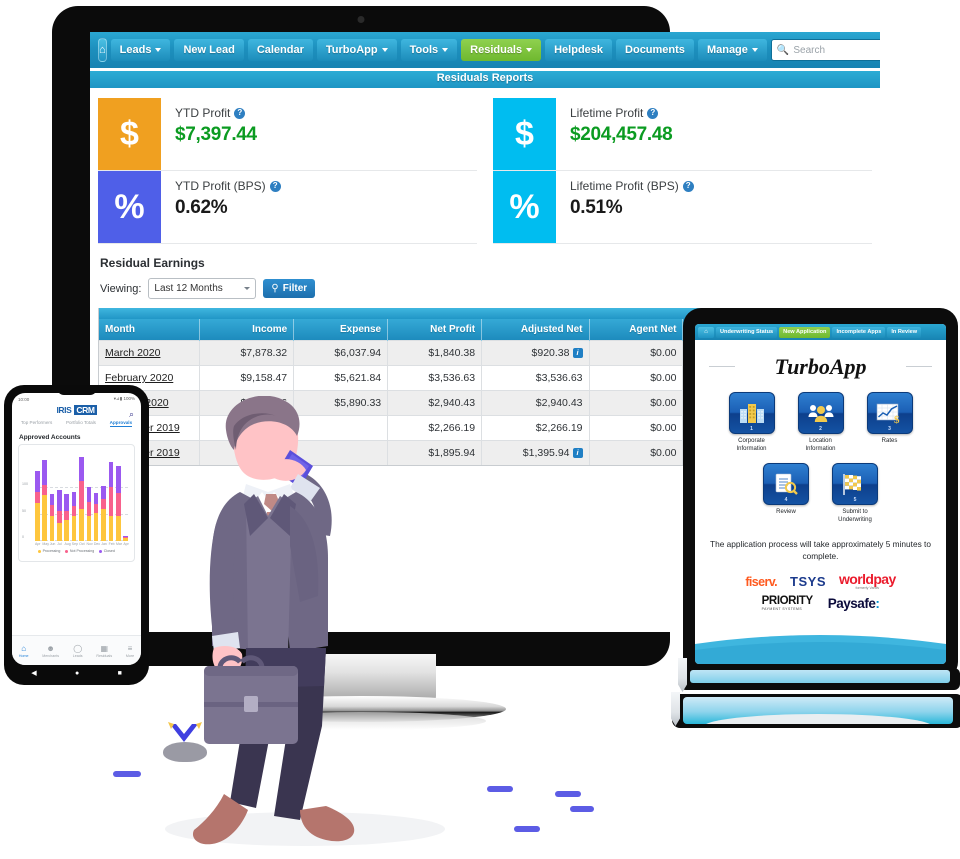 The height and width of the screenshot is (859, 960). I want to click on priority-sub: PAYMENT SYSTEMS, so click(782, 608).